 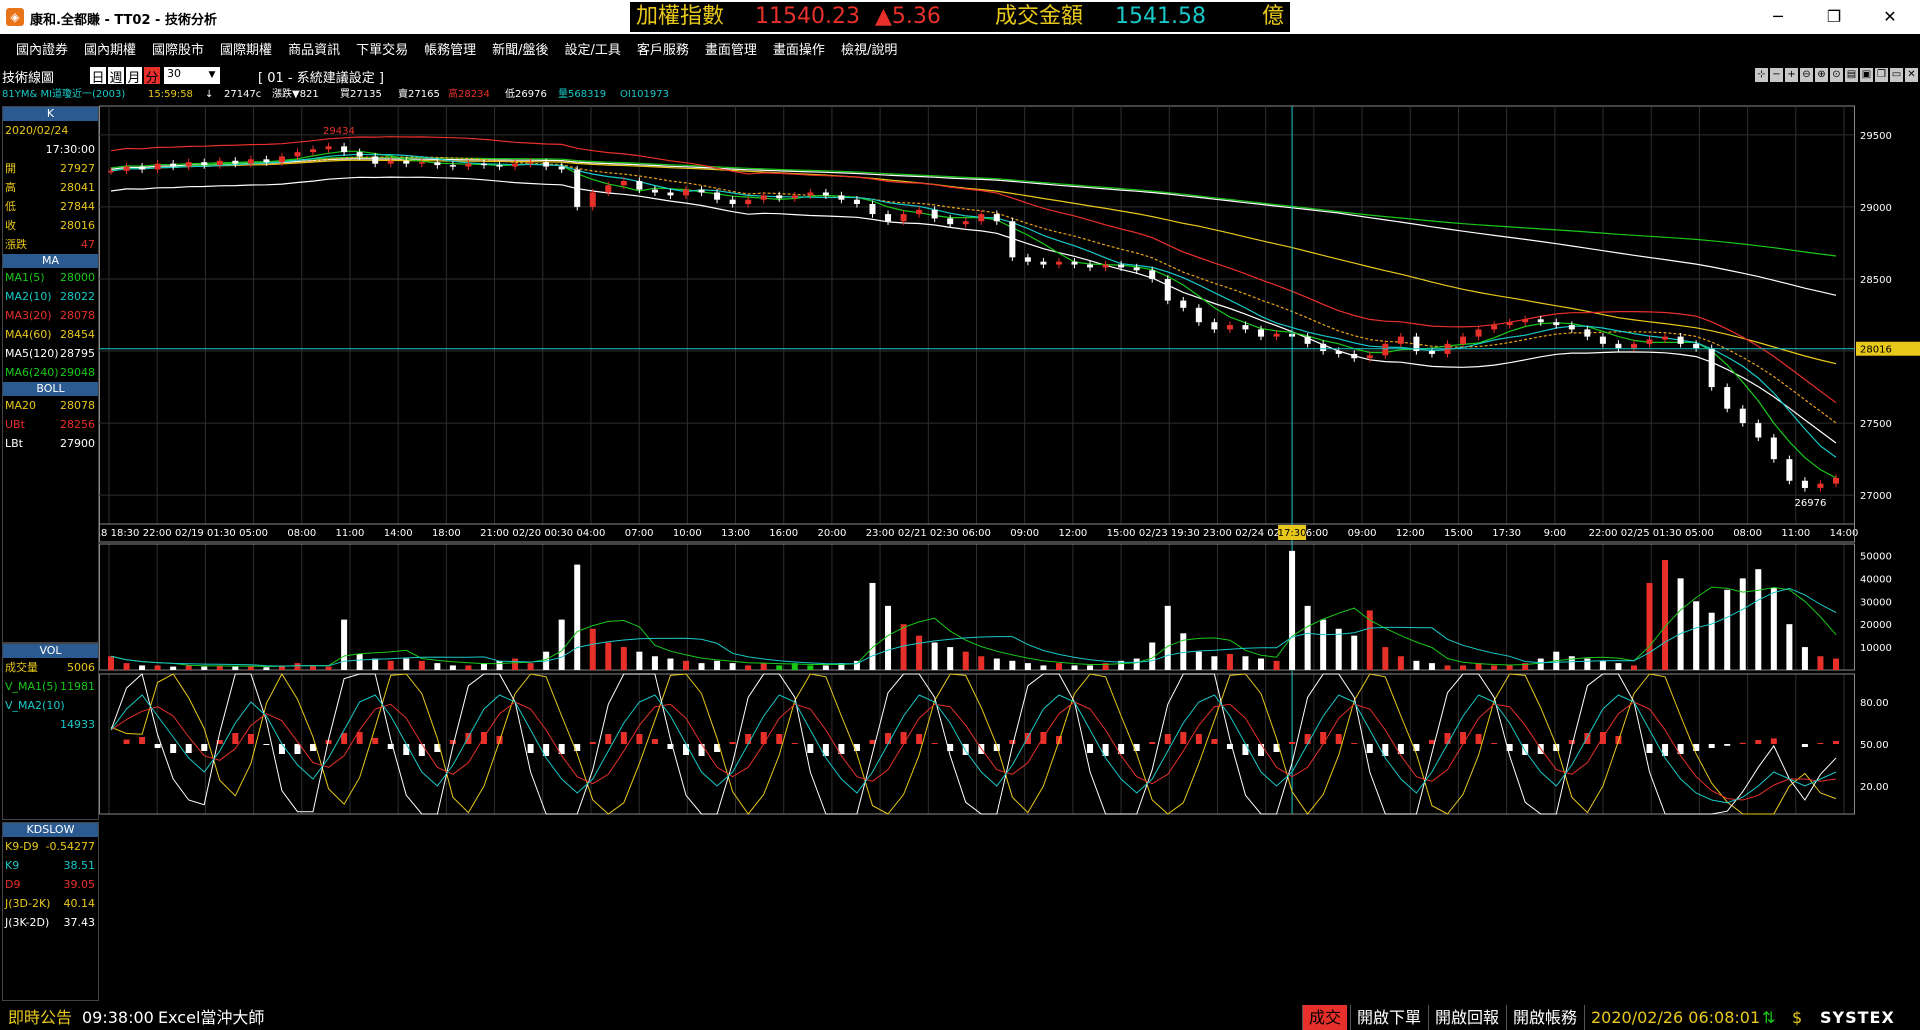 I want to click on volume-tick-label: 20000, so click(x=1876, y=625).